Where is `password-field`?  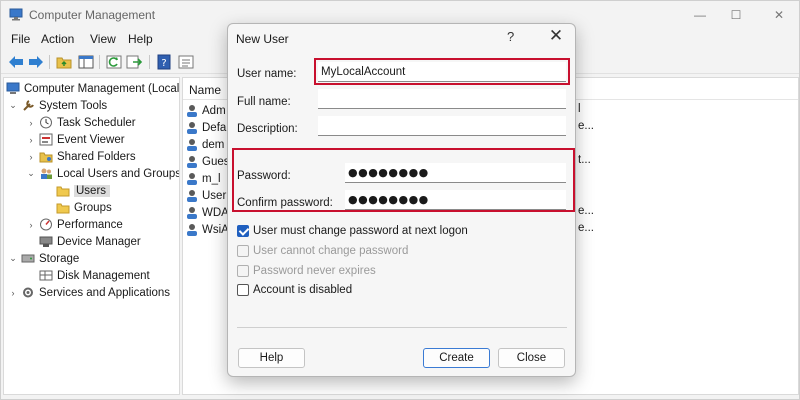
password-field is located at coordinates (455, 173).